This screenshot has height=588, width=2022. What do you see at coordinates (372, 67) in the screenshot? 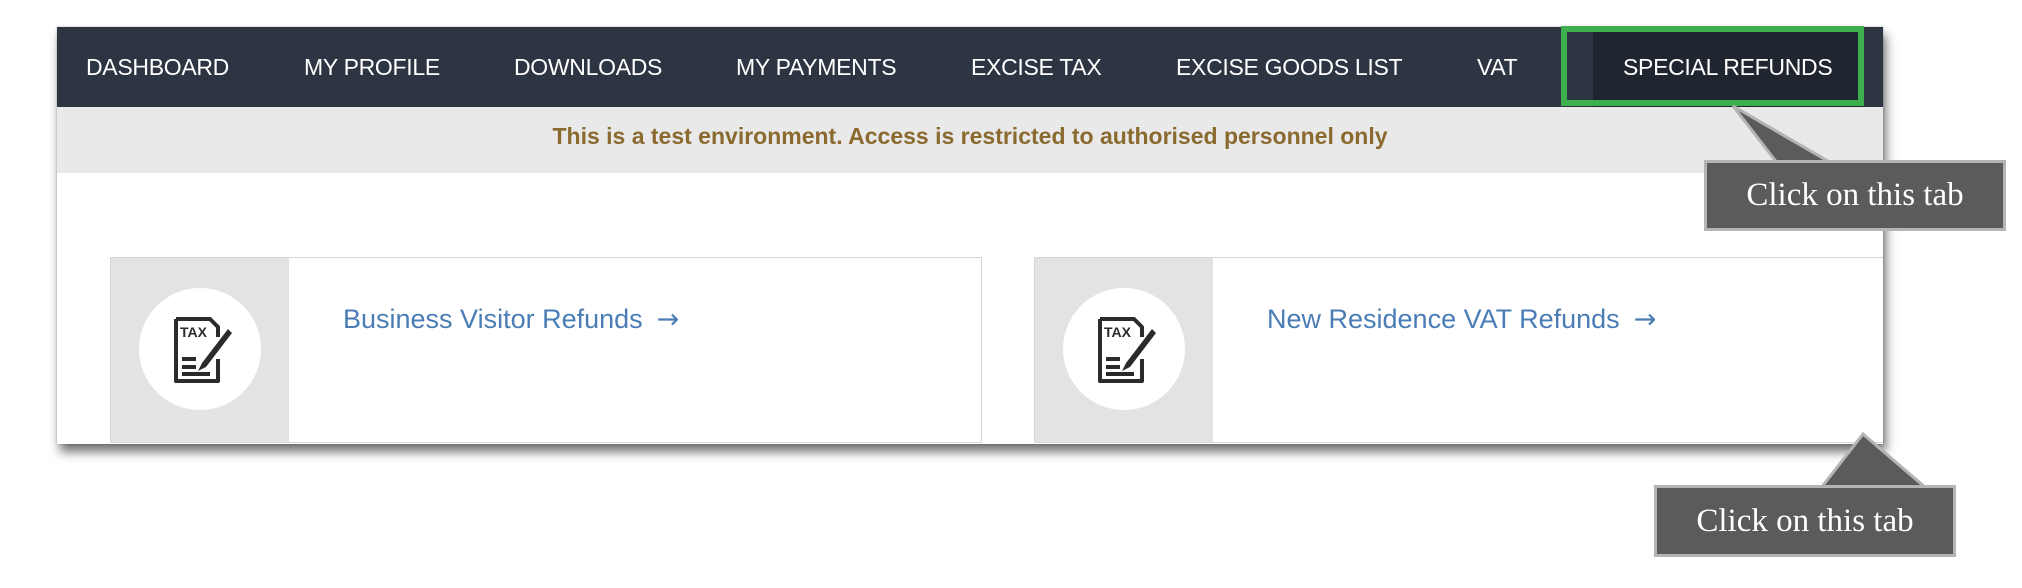
I see `nav-tab-my-profile: MY PROFILE` at bounding box center [372, 67].